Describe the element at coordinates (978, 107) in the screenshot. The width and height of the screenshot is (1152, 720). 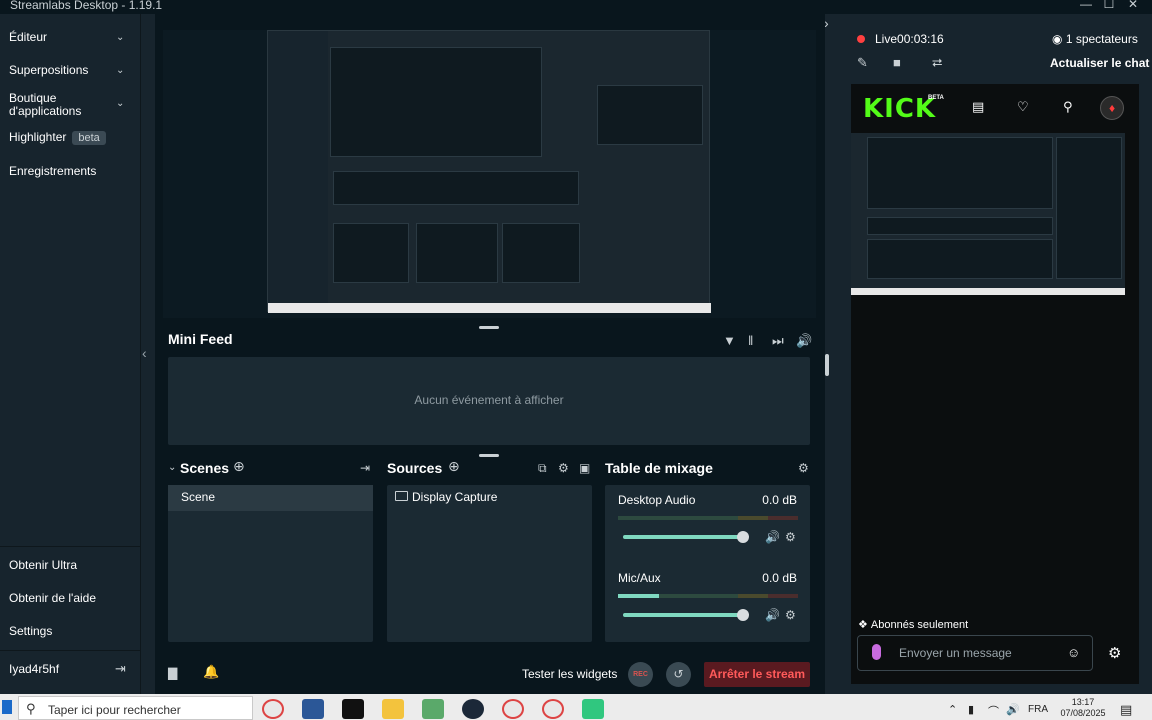
I see `calendar-icon: ▤` at that location.